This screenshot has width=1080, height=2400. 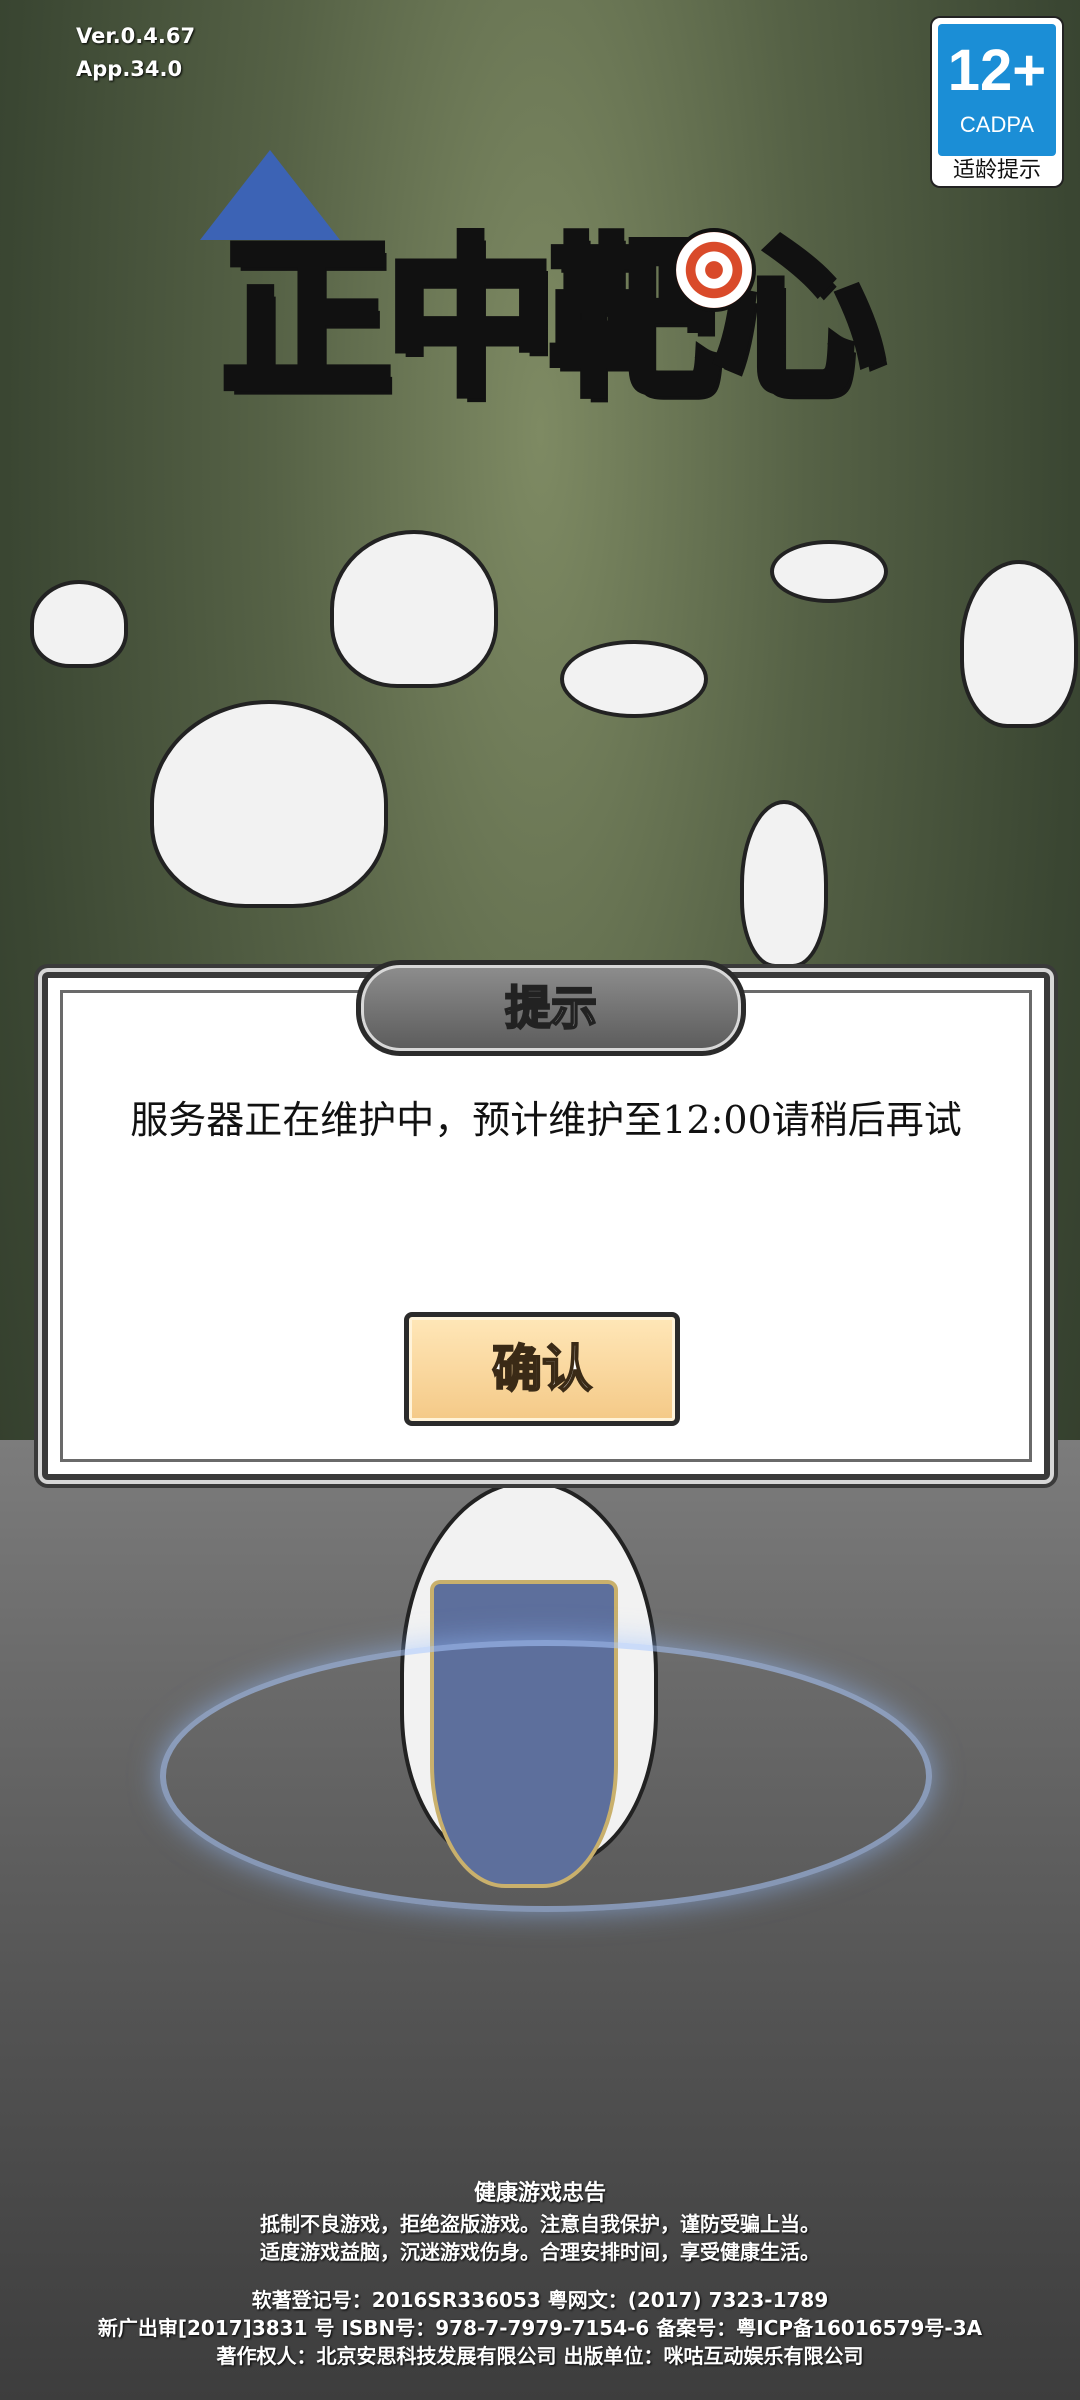 What do you see at coordinates (714, 270) in the screenshot?
I see `target-icon` at bounding box center [714, 270].